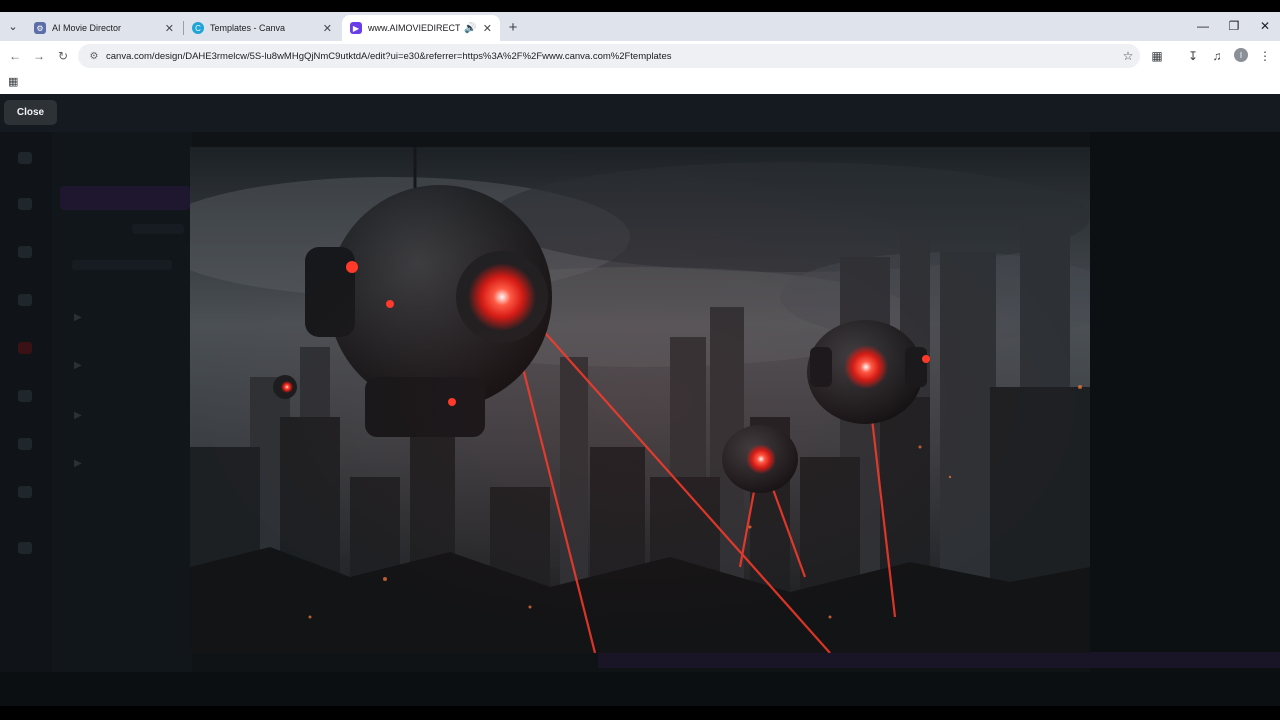  I want to click on editor-right-area, so click(1185, 419).